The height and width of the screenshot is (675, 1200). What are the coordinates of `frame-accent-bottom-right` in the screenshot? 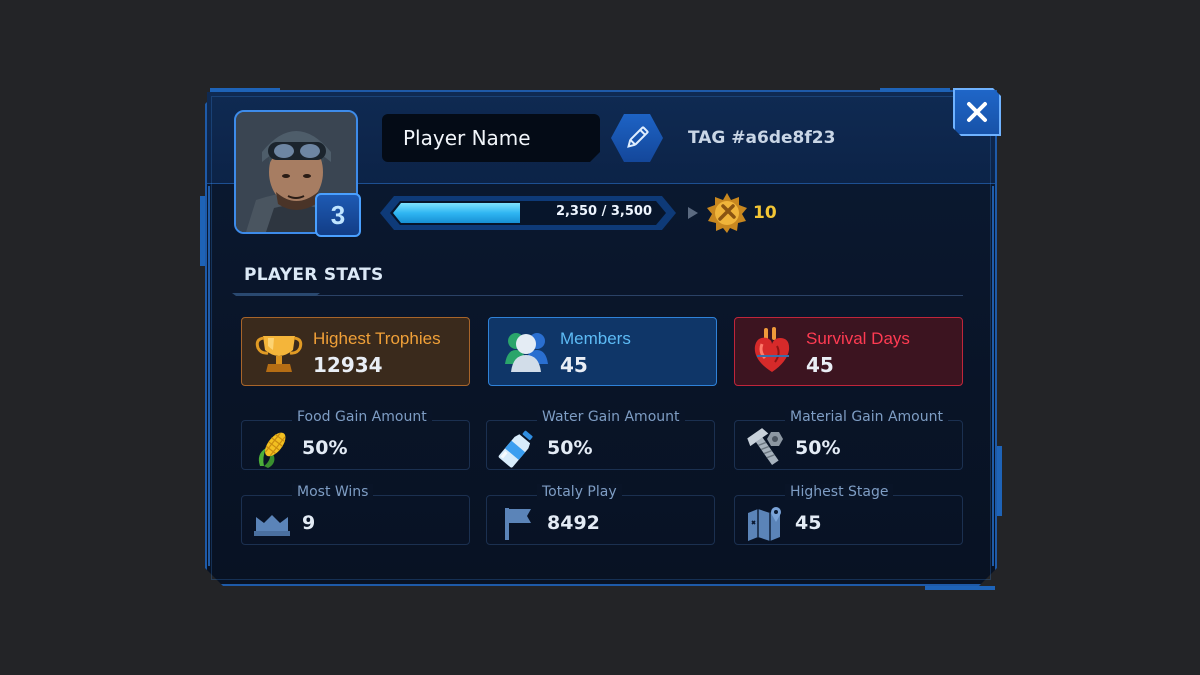 It's located at (960, 588).